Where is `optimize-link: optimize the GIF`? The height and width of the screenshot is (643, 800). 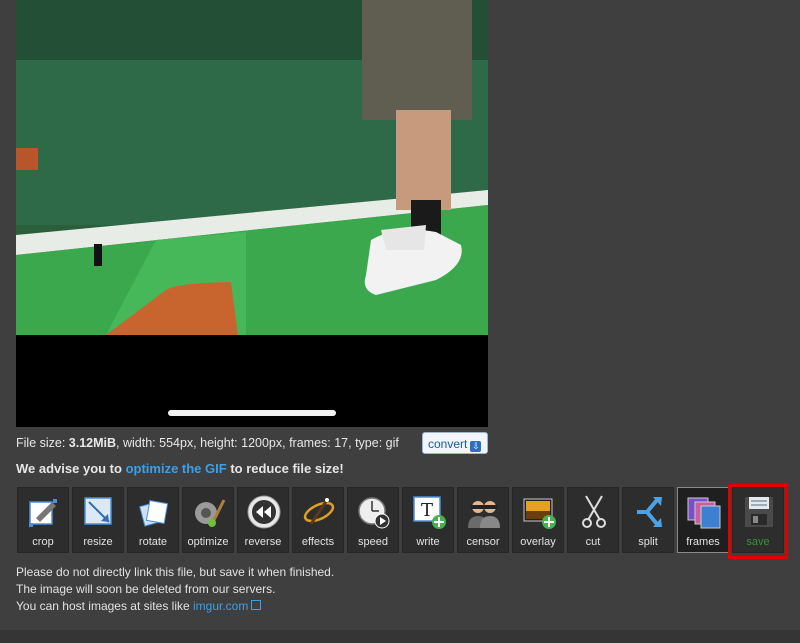 optimize-link: optimize the GIF is located at coordinates (176, 468).